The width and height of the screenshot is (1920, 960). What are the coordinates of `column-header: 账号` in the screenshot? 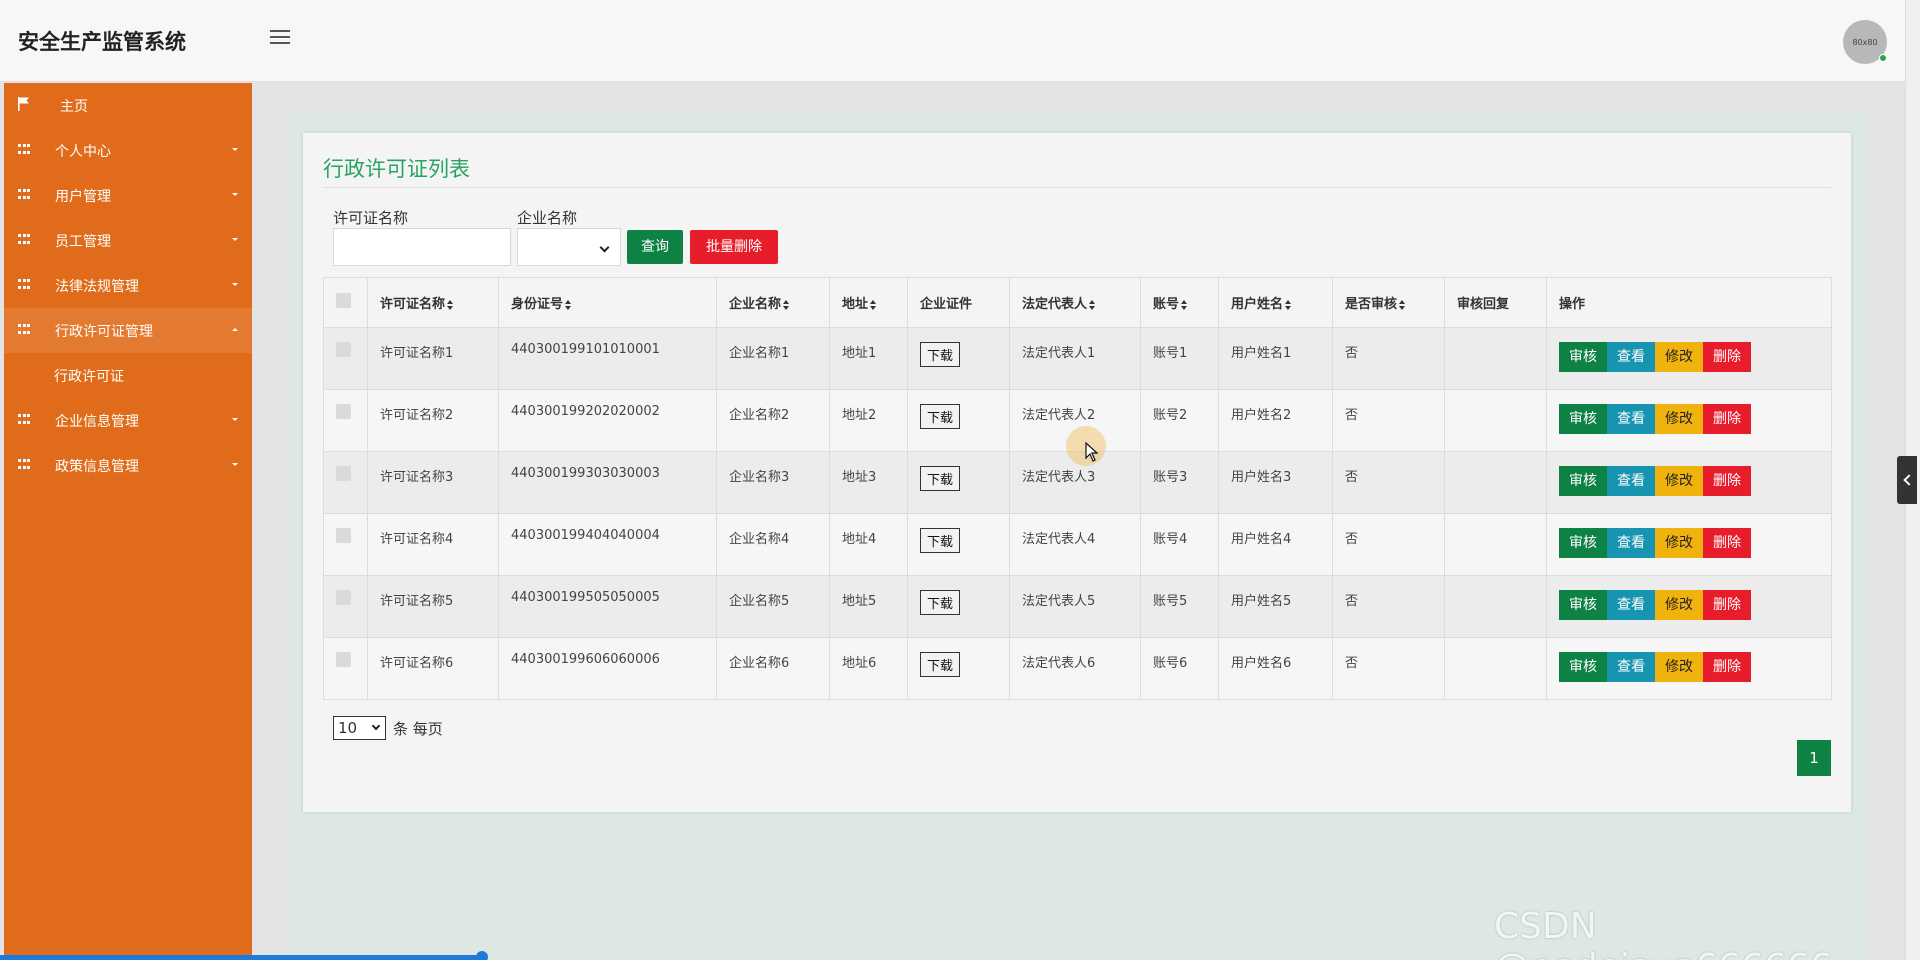 It's located at (1179, 302).